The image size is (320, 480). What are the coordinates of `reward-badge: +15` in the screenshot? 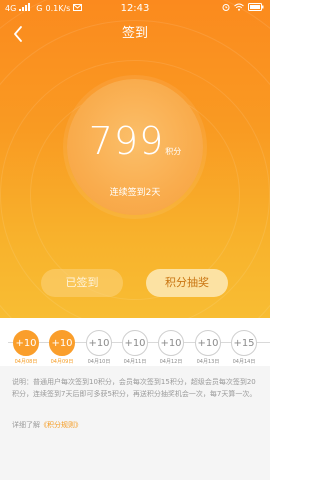 It's located at (244, 343).